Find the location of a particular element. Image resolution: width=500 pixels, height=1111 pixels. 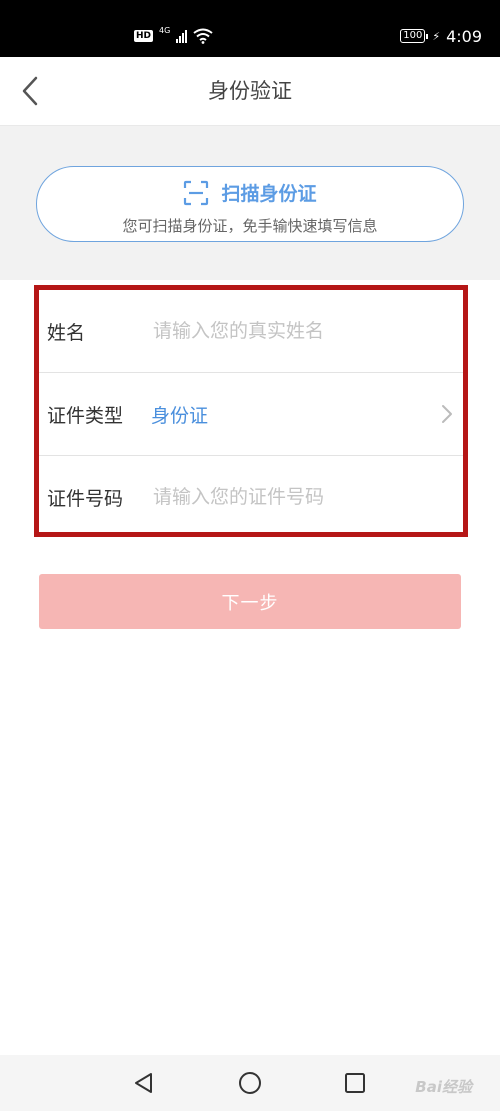

chevron-left-icon is located at coordinates (30, 91).